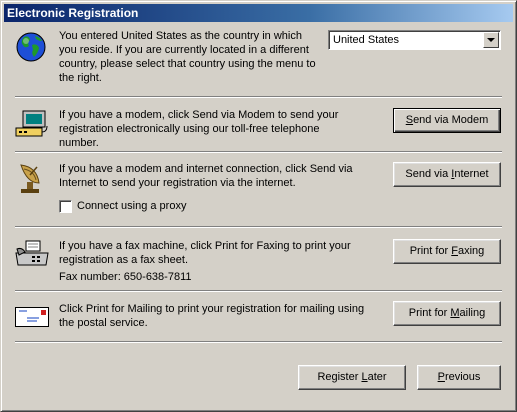  What do you see at coordinates (258, 13) in the screenshot?
I see `window-title: Electronic Registration` at bounding box center [258, 13].